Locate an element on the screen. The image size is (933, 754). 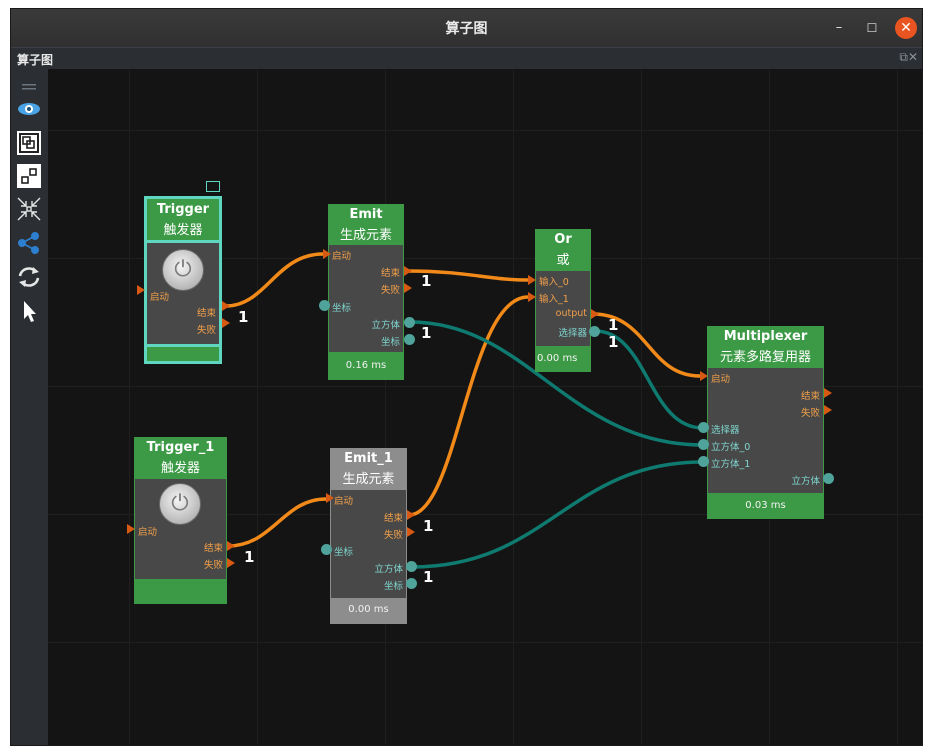
node-title: Multiplexer is located at coordinates (765, 336).